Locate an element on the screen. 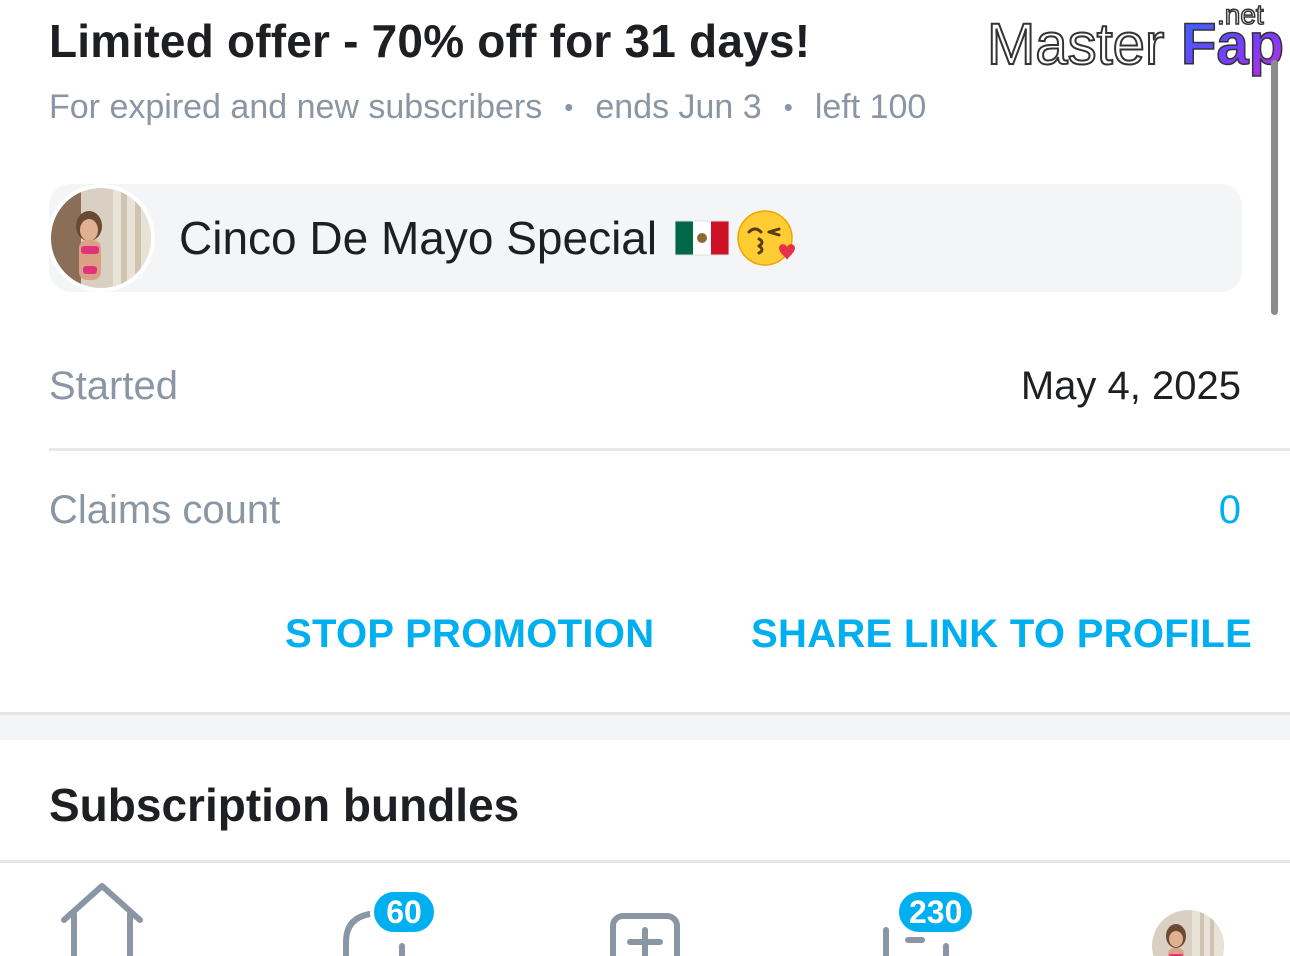 The image size is (1290, 956). scrollbar is located at coordinates (1274, 187).